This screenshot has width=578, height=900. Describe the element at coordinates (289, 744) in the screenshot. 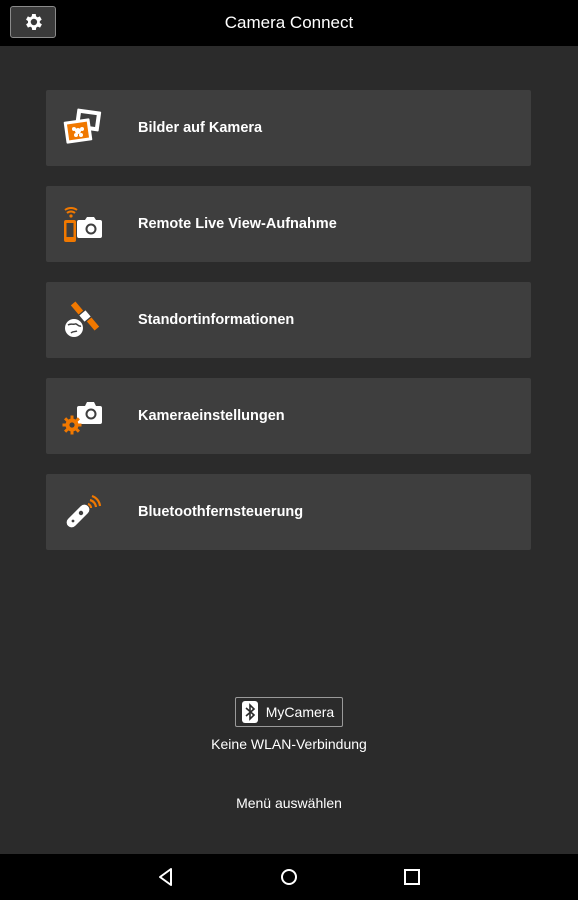

I see `wlan-status-text: Keine WLAN-Verbindung` at that location.